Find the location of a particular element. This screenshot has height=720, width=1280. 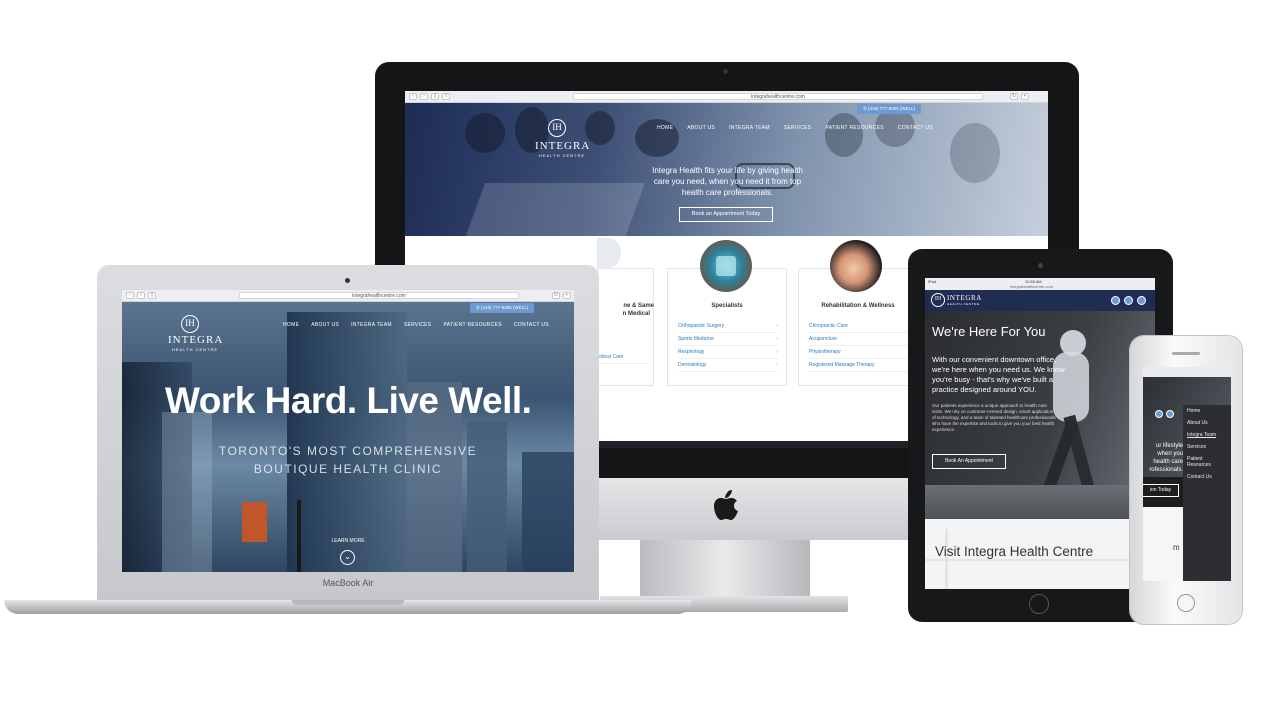

imac-logo: INTEGRA is located at coordinates (562, 146).